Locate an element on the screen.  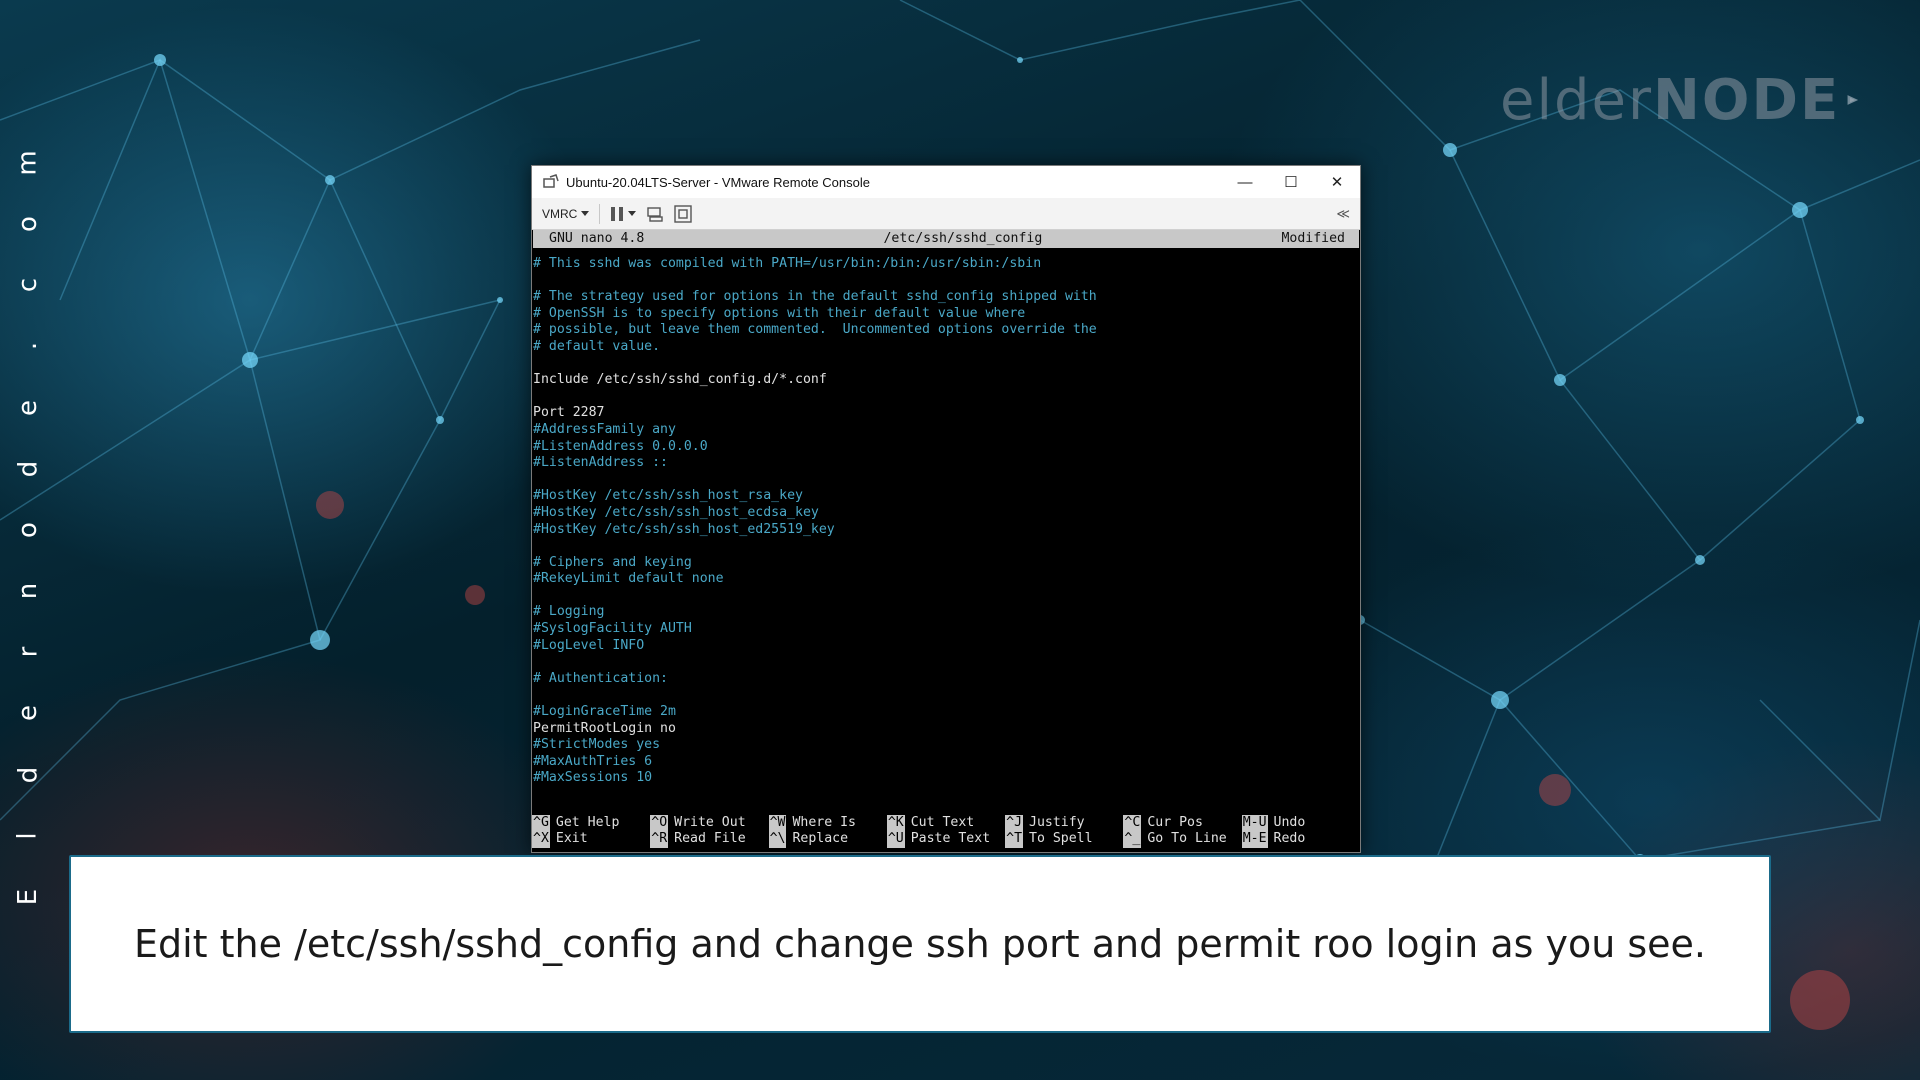
logo-play-icon is located at coordinates (1853, 100).